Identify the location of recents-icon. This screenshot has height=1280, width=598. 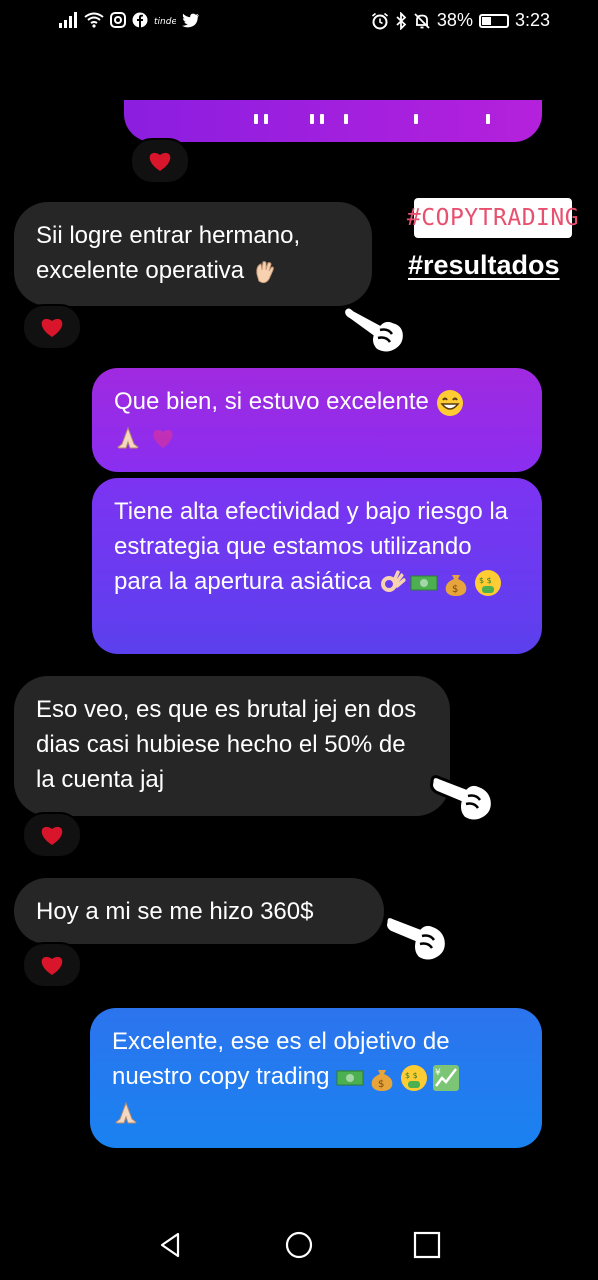
(427, 1245).